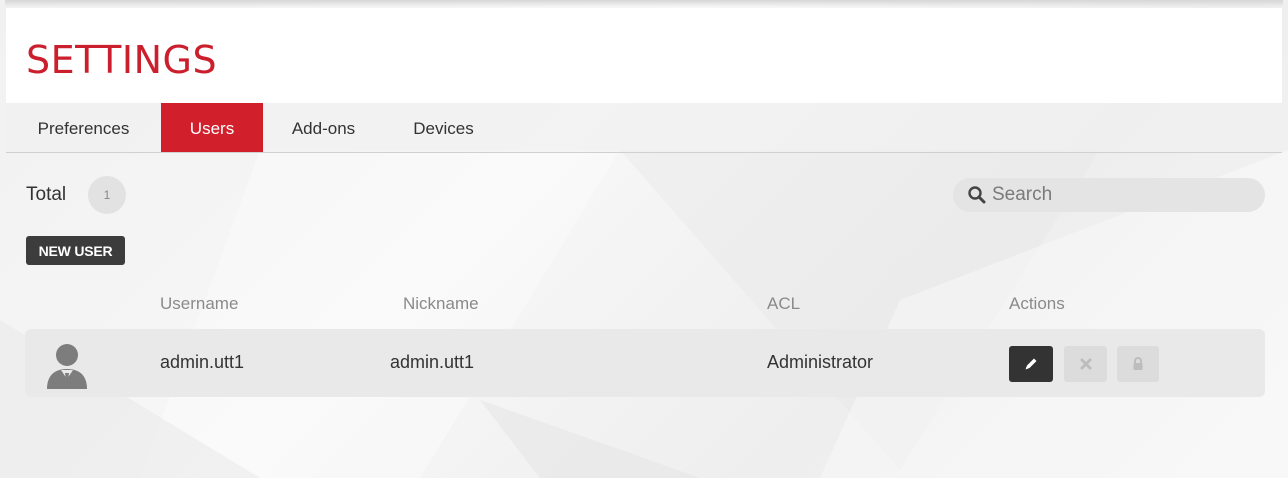  Describe the element at coordinates (202, 362) in the screenshot. I see `cell-username: admin.utt1` at that location.